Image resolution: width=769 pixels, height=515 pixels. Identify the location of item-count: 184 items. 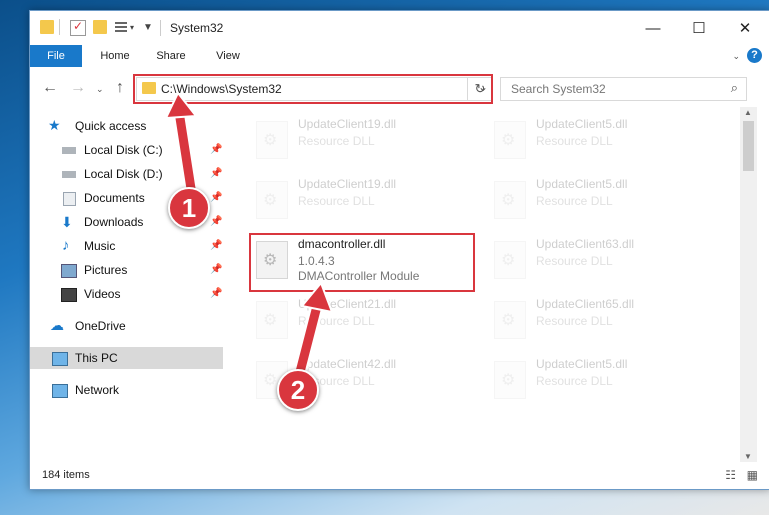
(66, 475).